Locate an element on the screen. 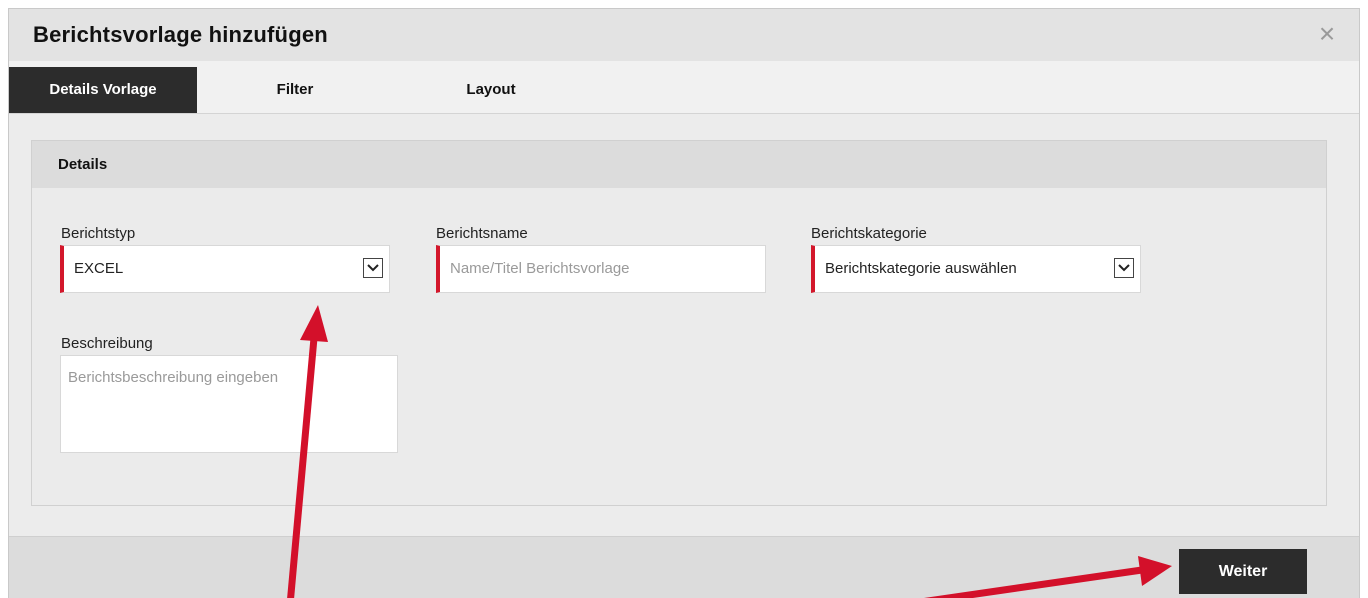 Image resolution: width=1368 pixels, height=598 pixels. berichtskategorie-placeholder: Berichtskategorie auswählen is located at coordinates (921, 268).